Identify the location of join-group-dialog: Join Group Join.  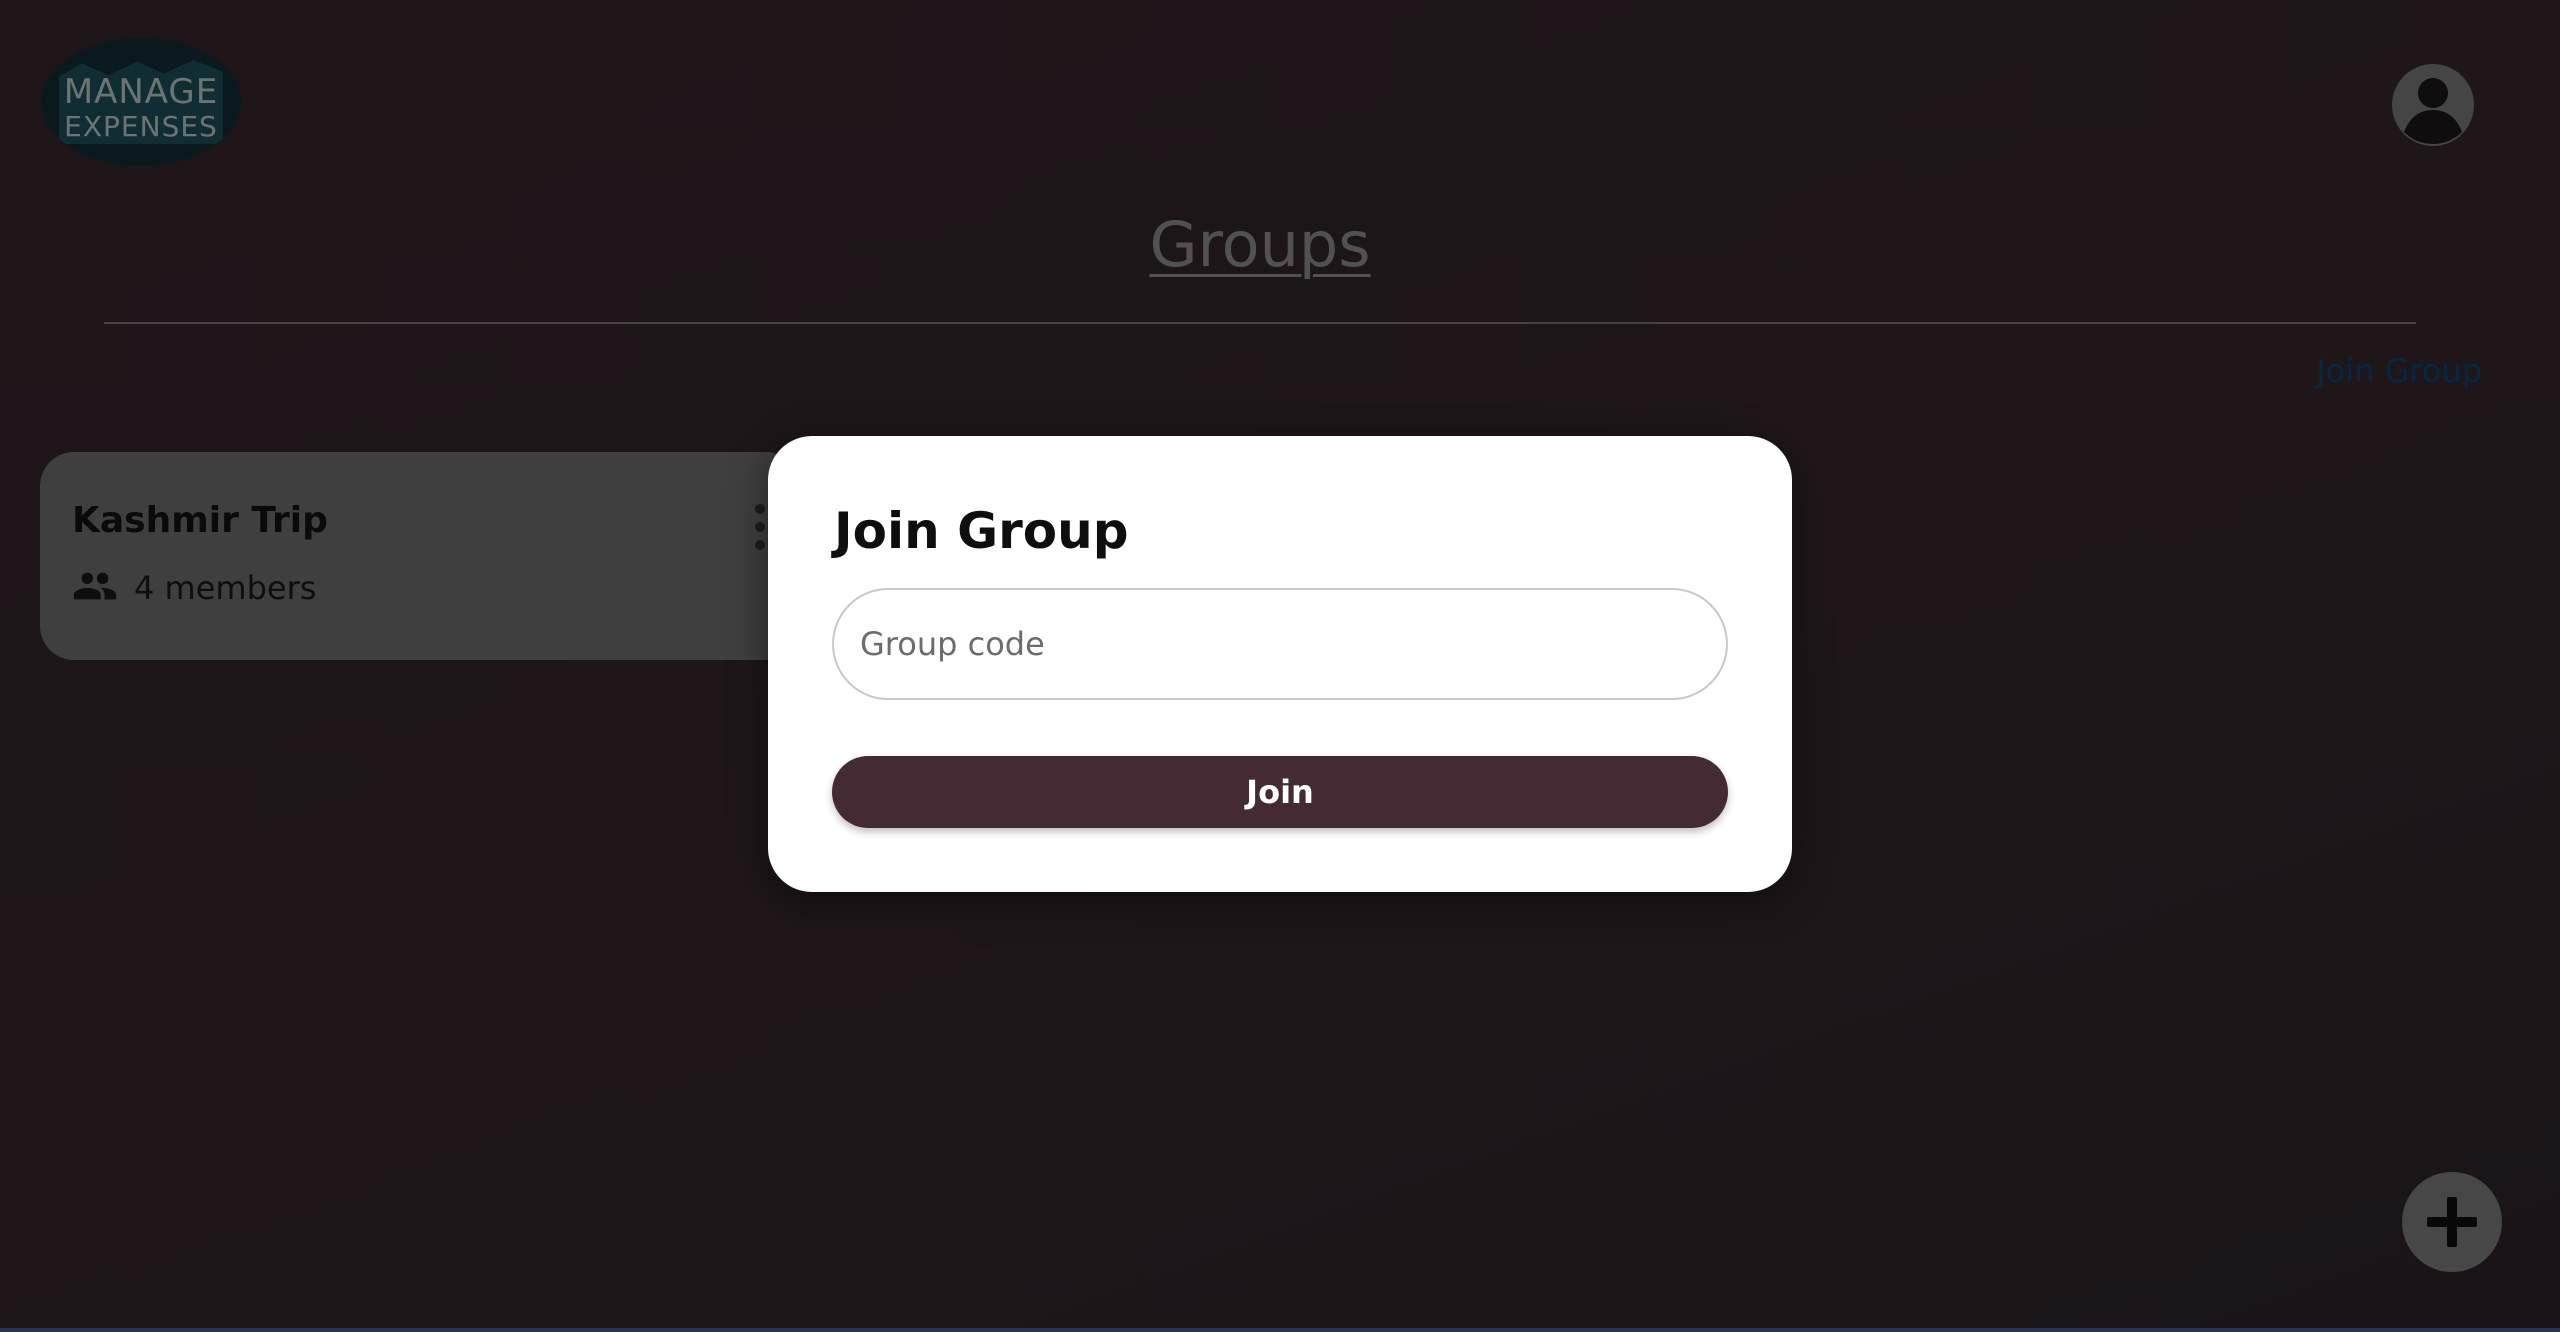
(1280, 664).